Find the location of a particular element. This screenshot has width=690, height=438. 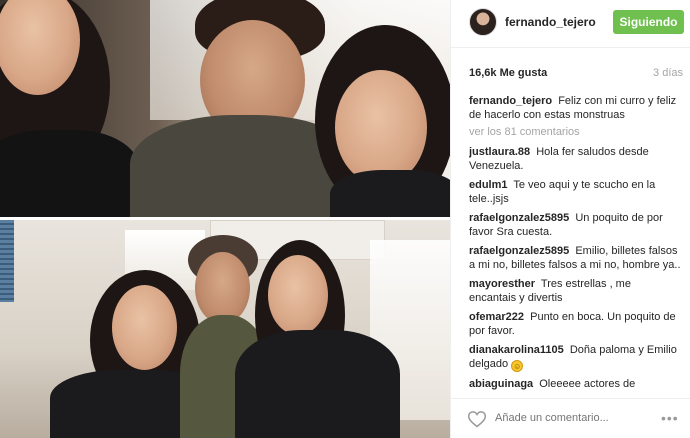

post-username: fernando_tejero is located at coordinates (550, 22).